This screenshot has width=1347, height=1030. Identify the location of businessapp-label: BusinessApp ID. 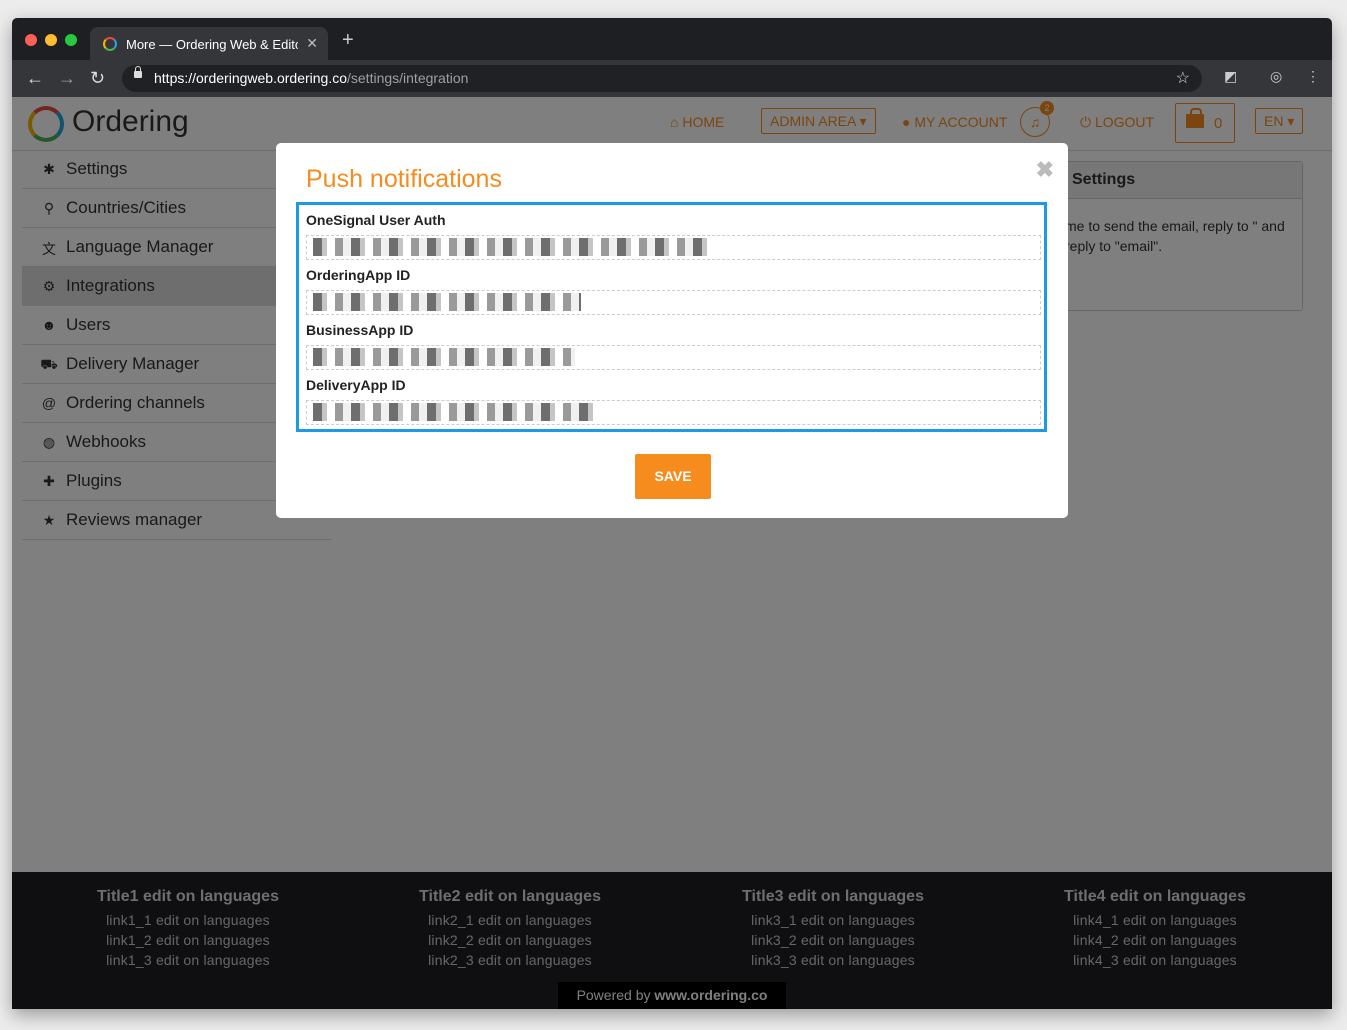
(360, 330).